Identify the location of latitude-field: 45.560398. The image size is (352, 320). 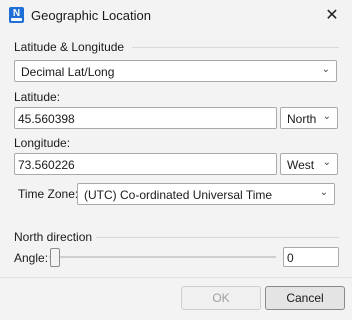
(145, 118).